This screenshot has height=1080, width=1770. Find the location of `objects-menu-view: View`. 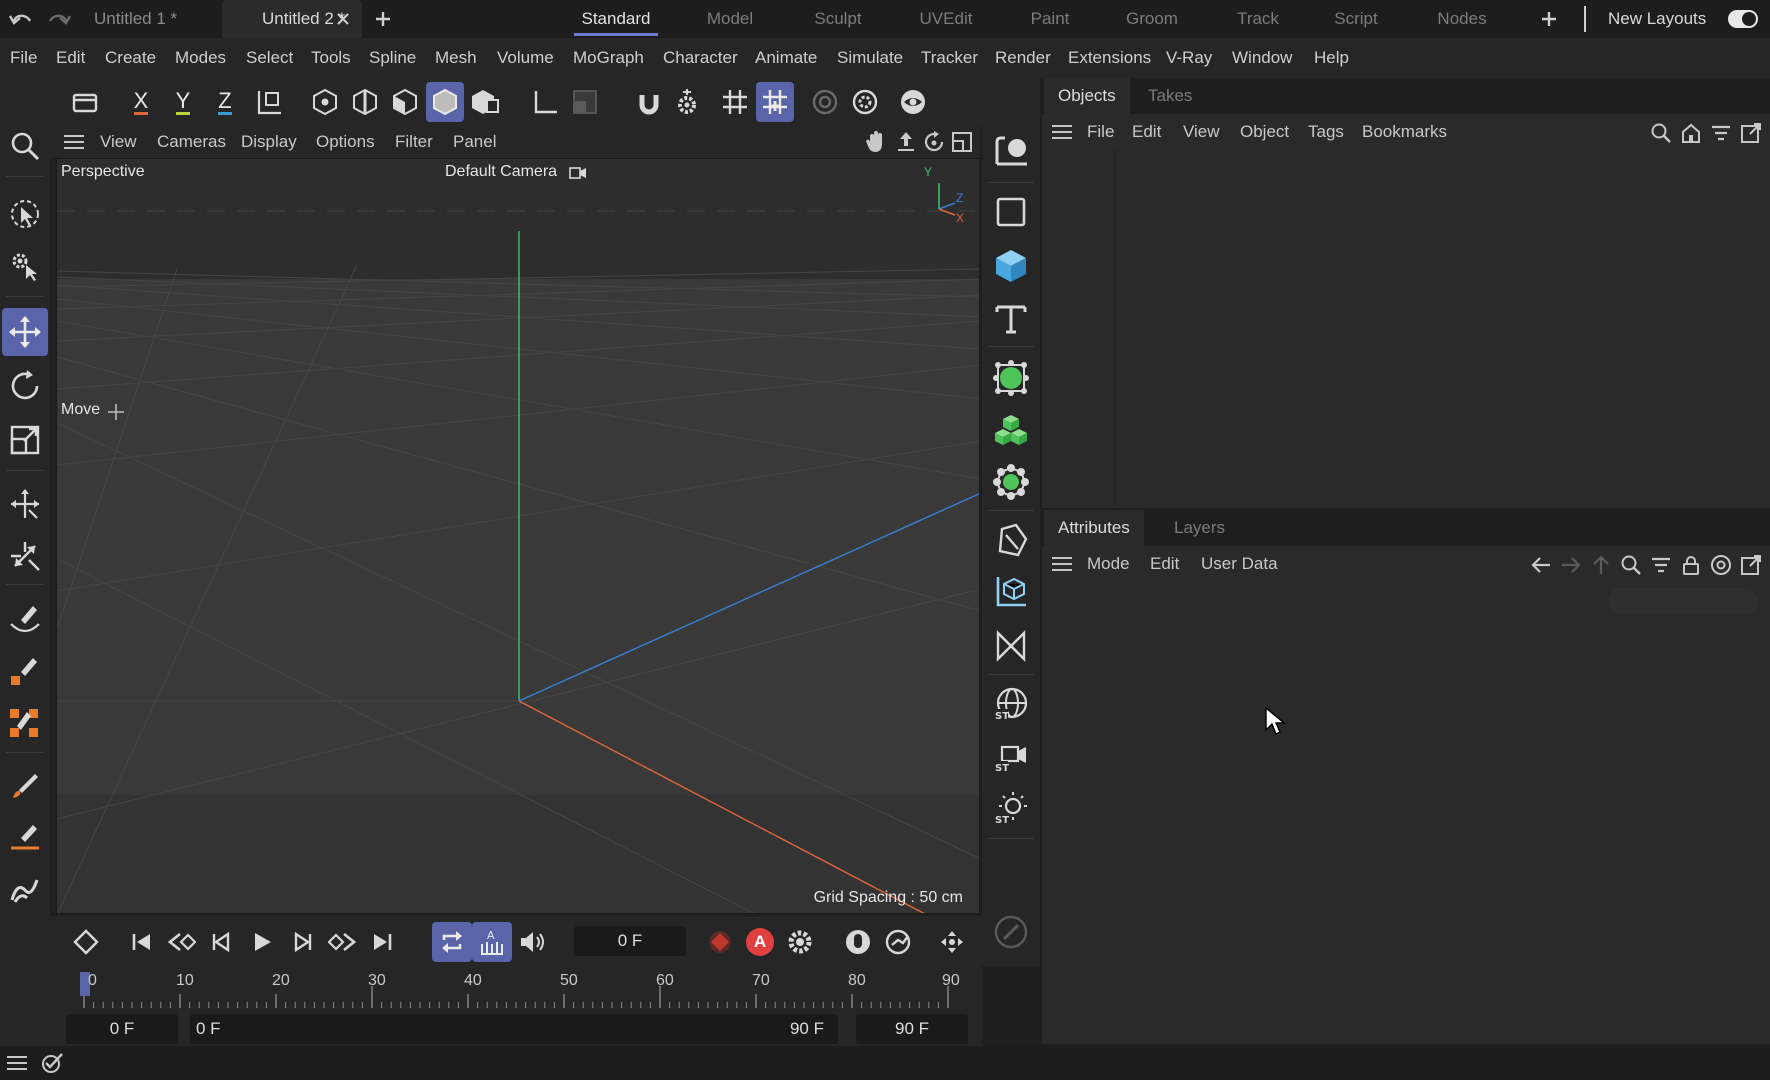

objects-menu-view: View is located at coordinates (1201, 132).